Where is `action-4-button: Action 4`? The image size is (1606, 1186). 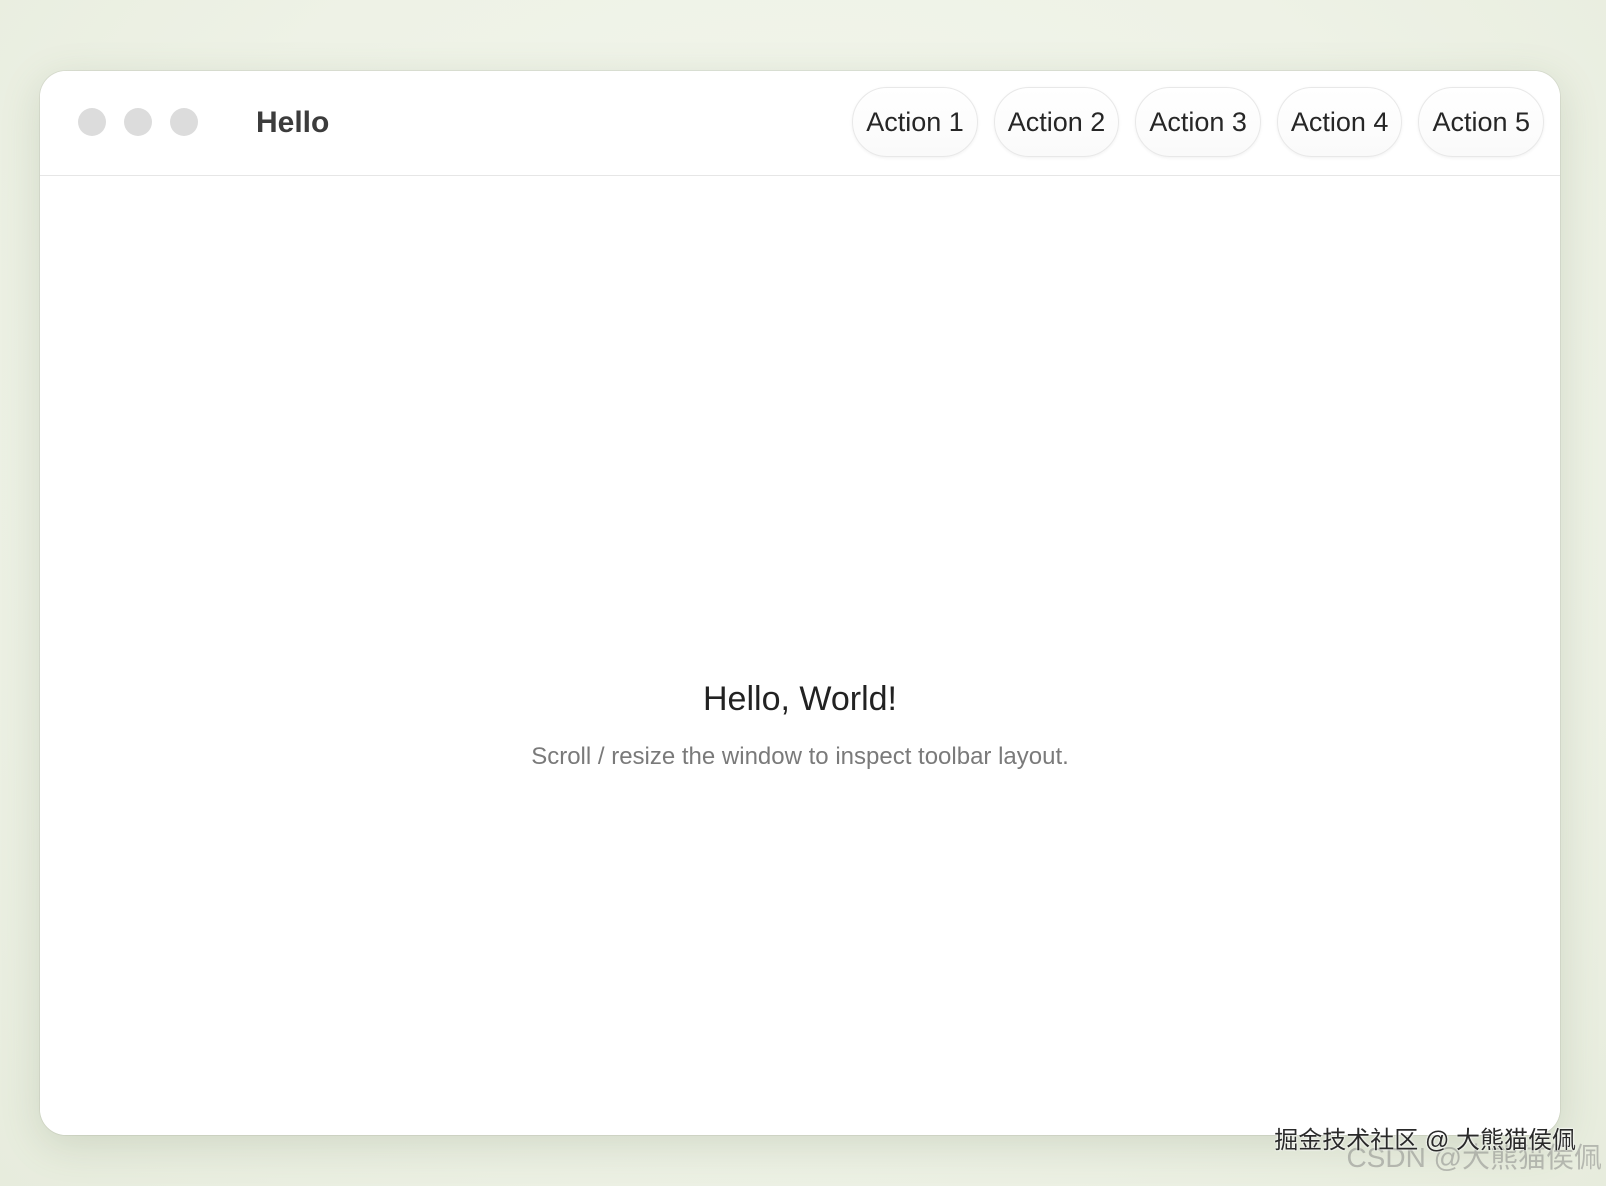
action-4-button: Action 4 is located at coordinates (1339, 122).